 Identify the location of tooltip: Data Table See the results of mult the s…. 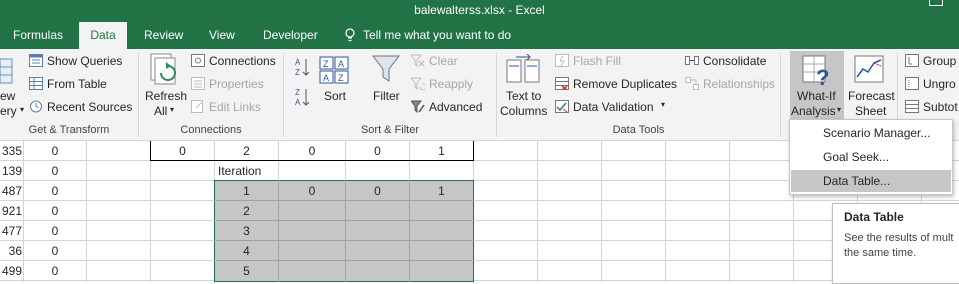
(895, 243).